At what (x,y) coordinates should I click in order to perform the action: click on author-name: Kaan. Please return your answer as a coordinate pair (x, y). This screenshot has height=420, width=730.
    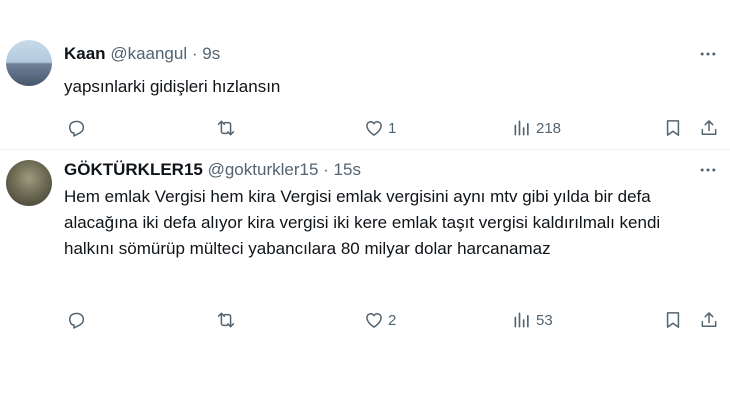
    Looking at the image, I should click on (85, 53).